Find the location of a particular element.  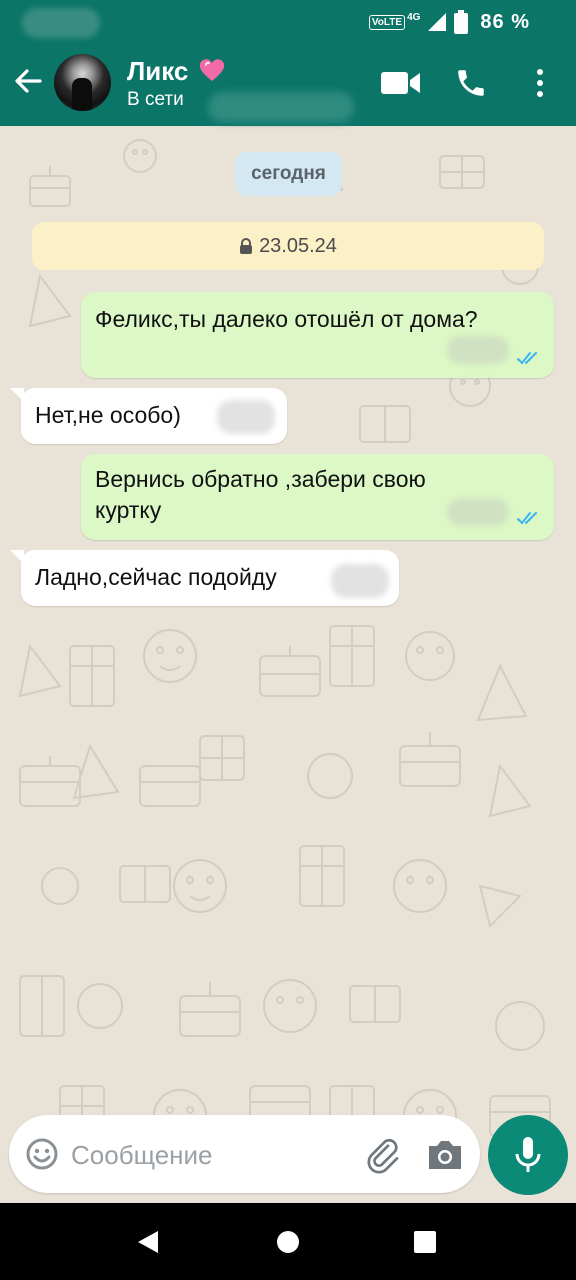

blurred-notification-area is located at coordinates (61, 23).